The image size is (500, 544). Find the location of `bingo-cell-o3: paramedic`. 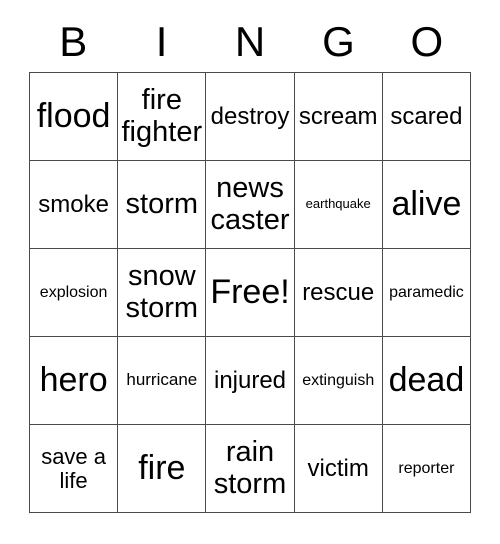

bingo-cell-o3: paramedic is located at coordinates (427, 293).